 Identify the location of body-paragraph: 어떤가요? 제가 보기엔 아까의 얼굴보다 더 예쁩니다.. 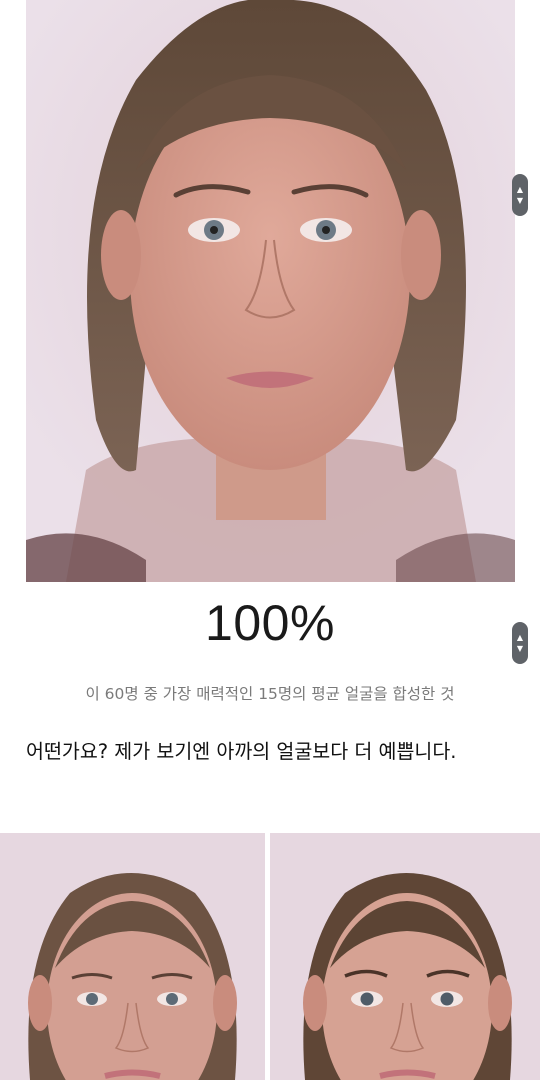
(241, 751).